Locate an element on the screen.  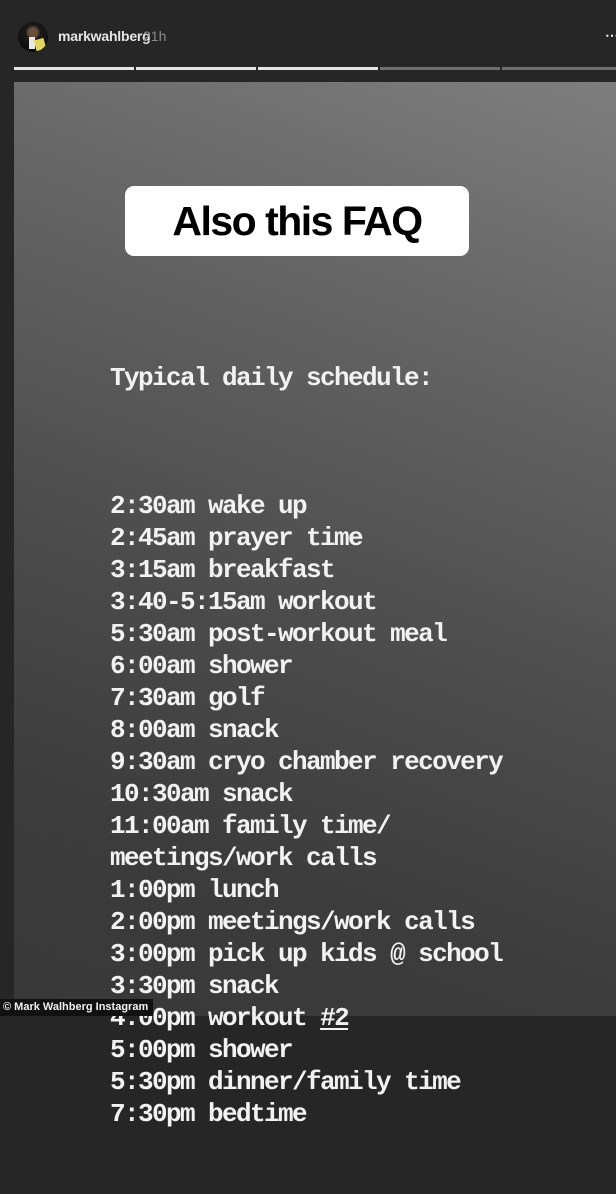
schedule-item: 8:00am snack is located at coordinates (306, 730).